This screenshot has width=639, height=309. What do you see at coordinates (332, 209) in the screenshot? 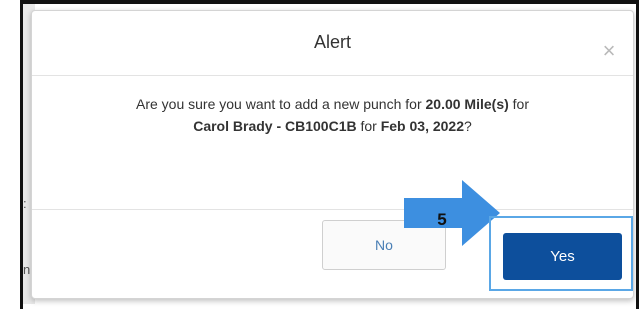
I see `dialog-footer-divider` at bounding box center [332, 209].